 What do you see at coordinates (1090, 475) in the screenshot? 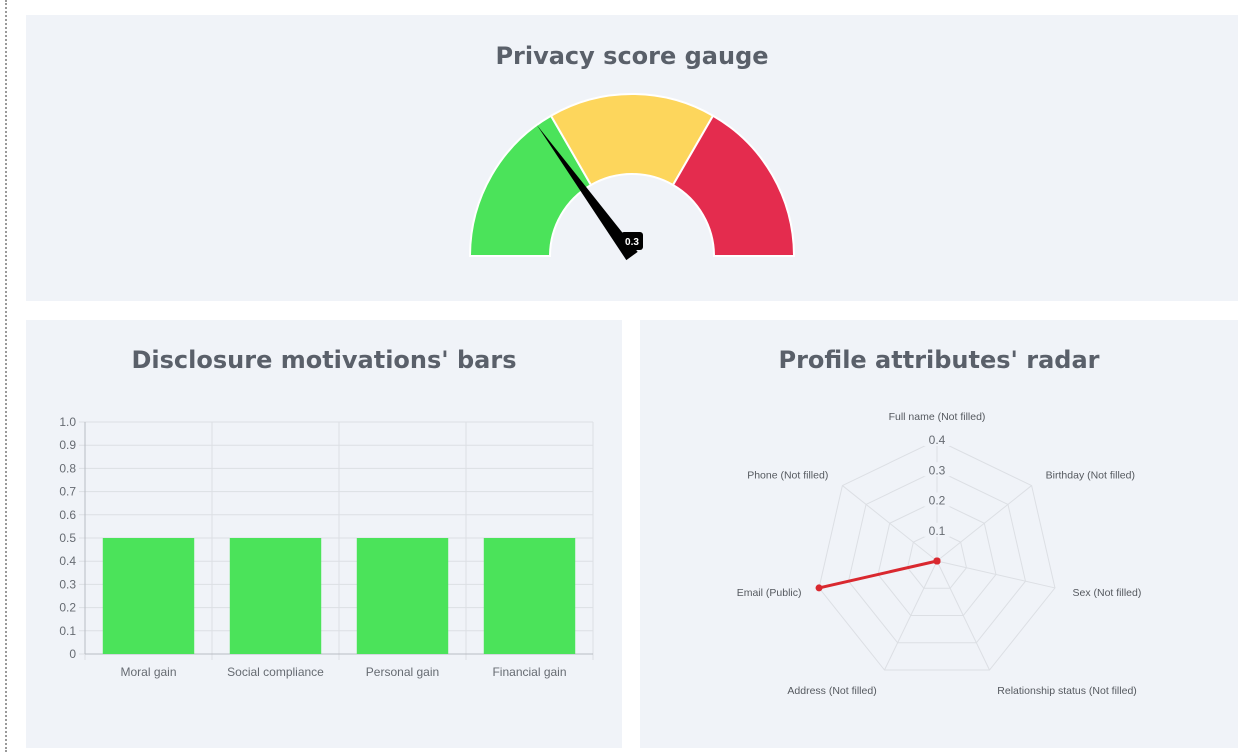
I see `radar-axis-label: Birthday (Not filled)` at bounding box center [1090, 475].